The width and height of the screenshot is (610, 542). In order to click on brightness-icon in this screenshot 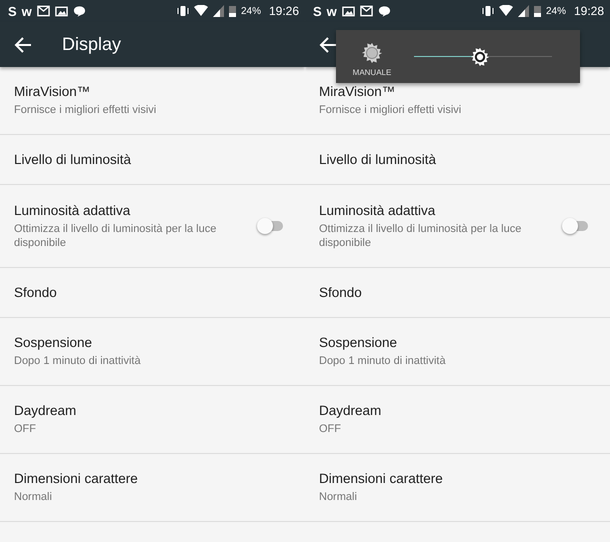, I will do `click(372, 53)`.